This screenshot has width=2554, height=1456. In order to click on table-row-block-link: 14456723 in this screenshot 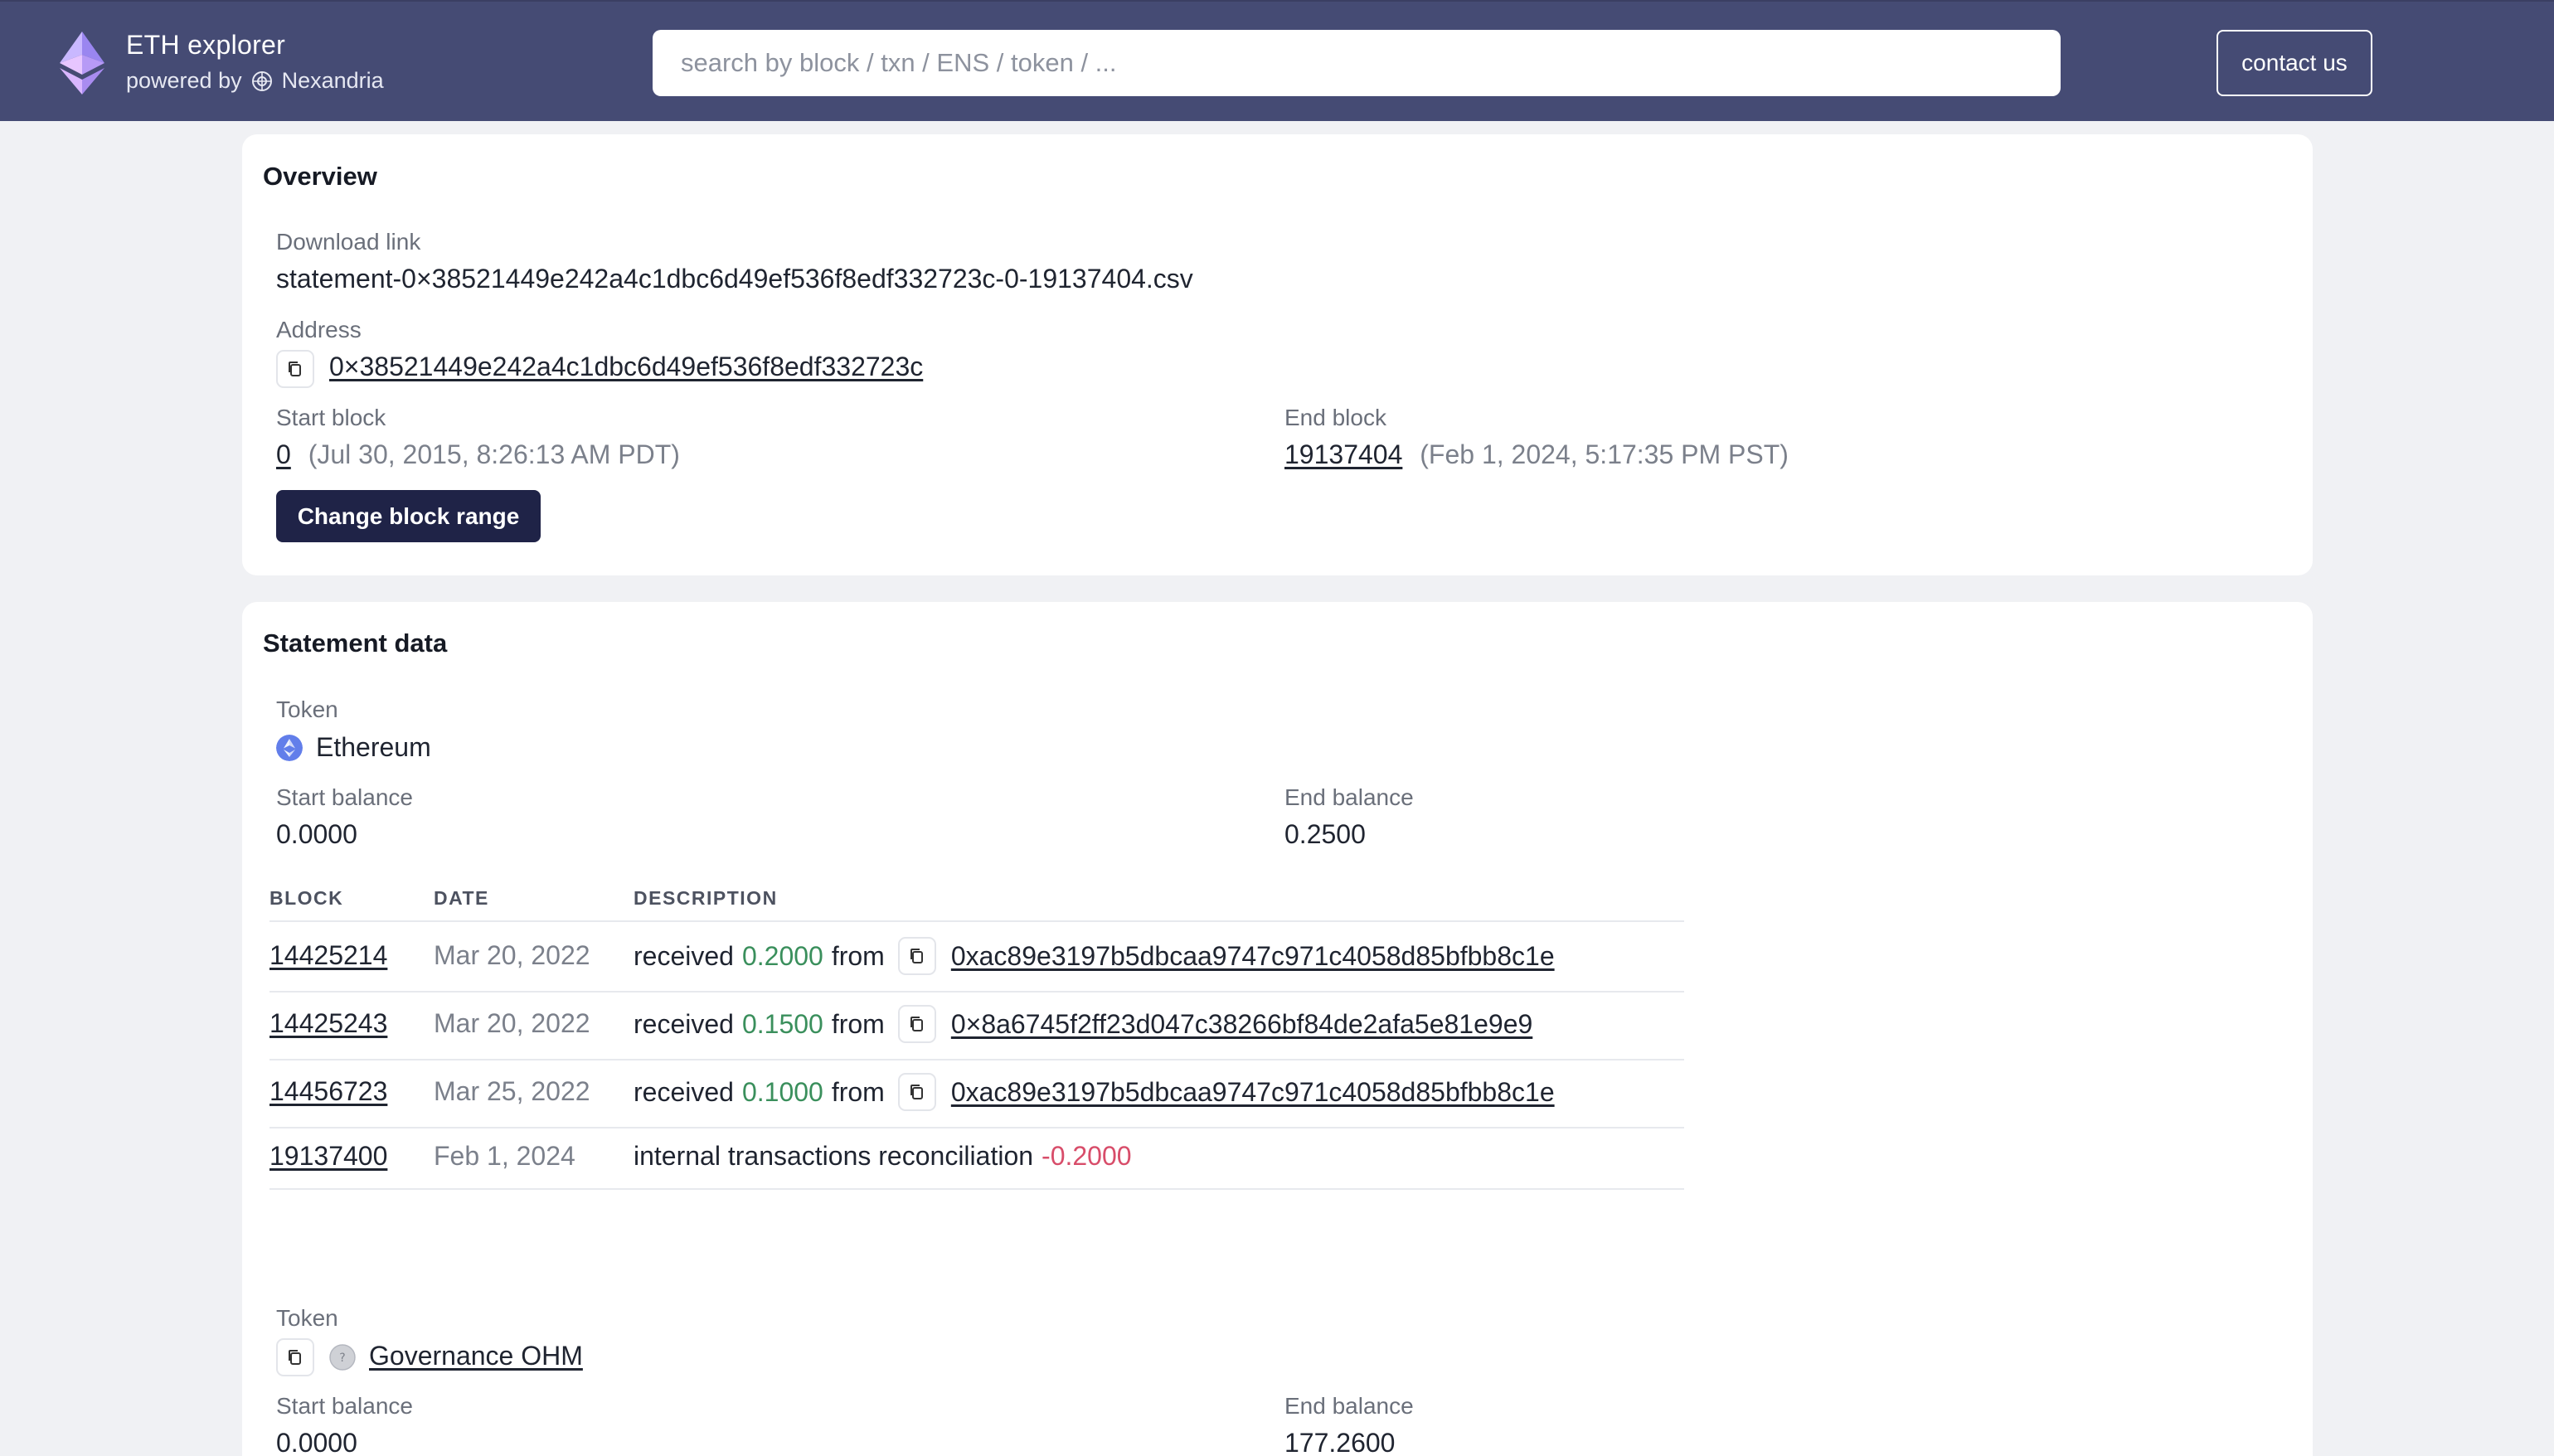, I will do `click(328, 1091)`.